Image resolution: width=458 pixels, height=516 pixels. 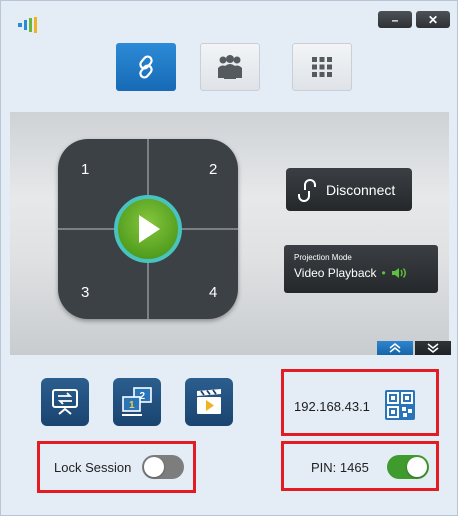 I want to click on projection-mode-value: Video Playback •, so click(x=350, y=273).